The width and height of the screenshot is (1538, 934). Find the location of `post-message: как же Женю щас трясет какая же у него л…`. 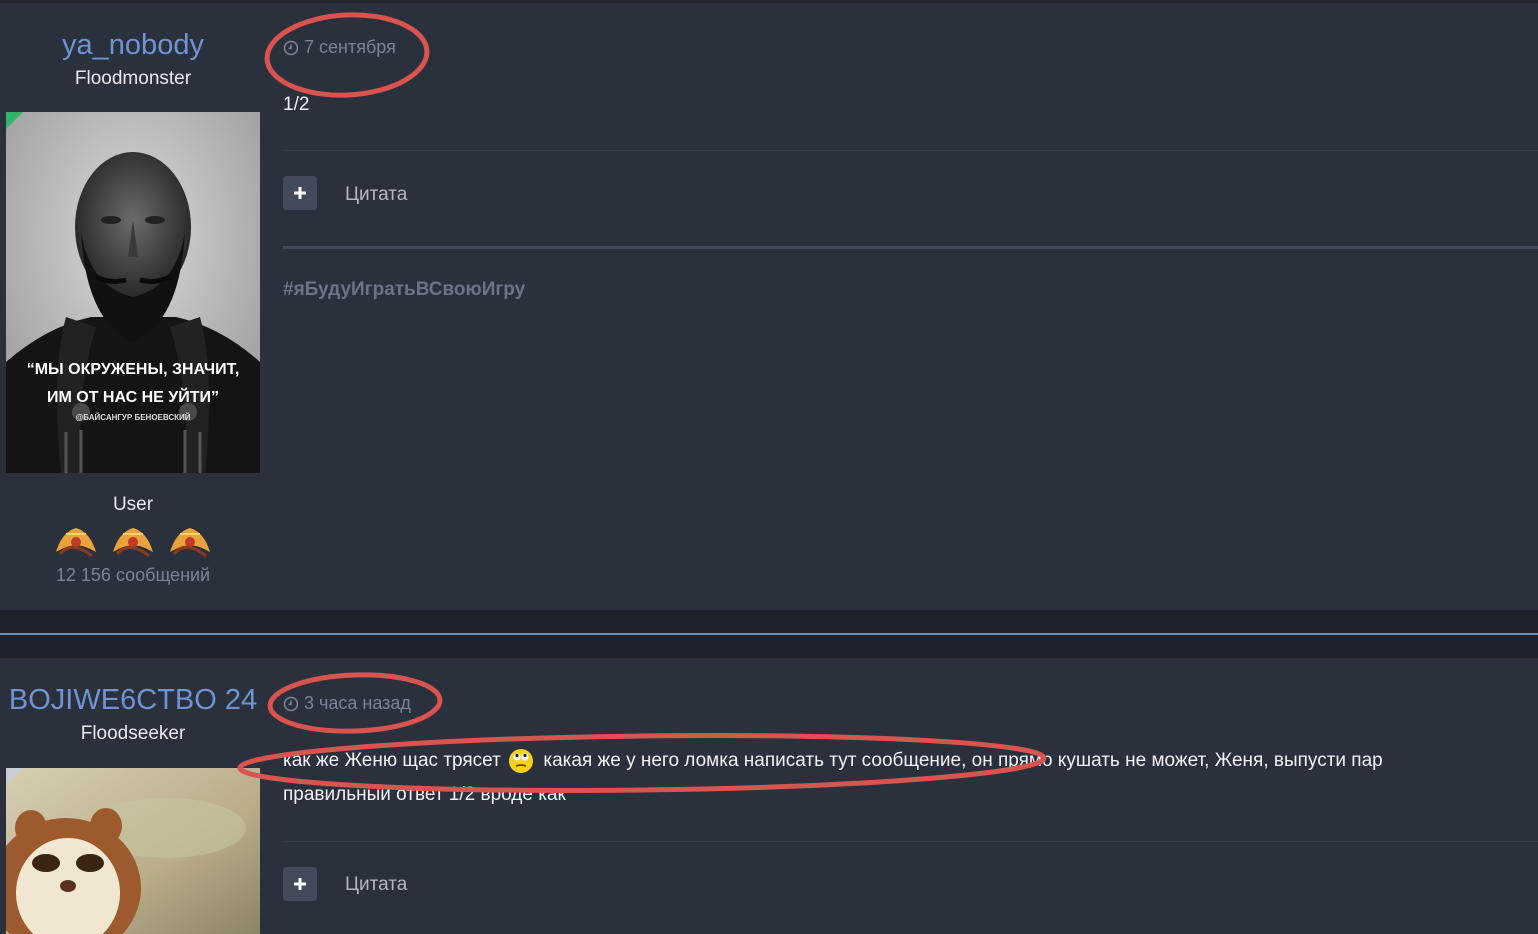

post-message: как же Женю щас трясет какая же у него л… is located at coordinates (908, 761).